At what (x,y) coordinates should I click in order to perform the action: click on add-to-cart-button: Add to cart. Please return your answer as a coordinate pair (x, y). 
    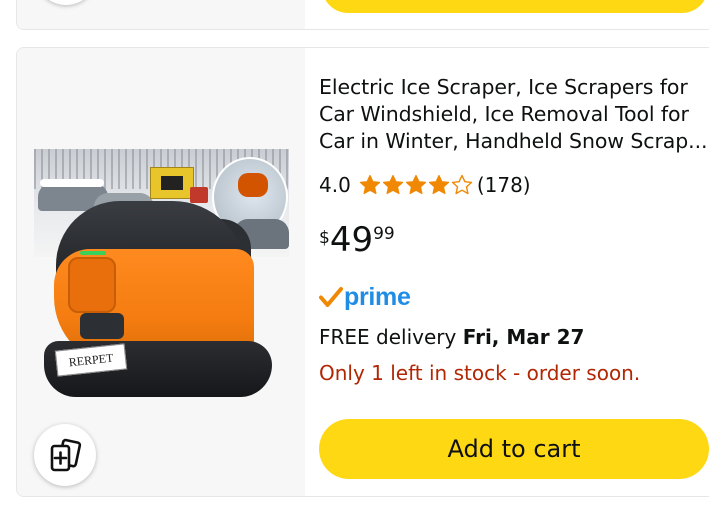
    Looking at the image, I should click on (514, 449).